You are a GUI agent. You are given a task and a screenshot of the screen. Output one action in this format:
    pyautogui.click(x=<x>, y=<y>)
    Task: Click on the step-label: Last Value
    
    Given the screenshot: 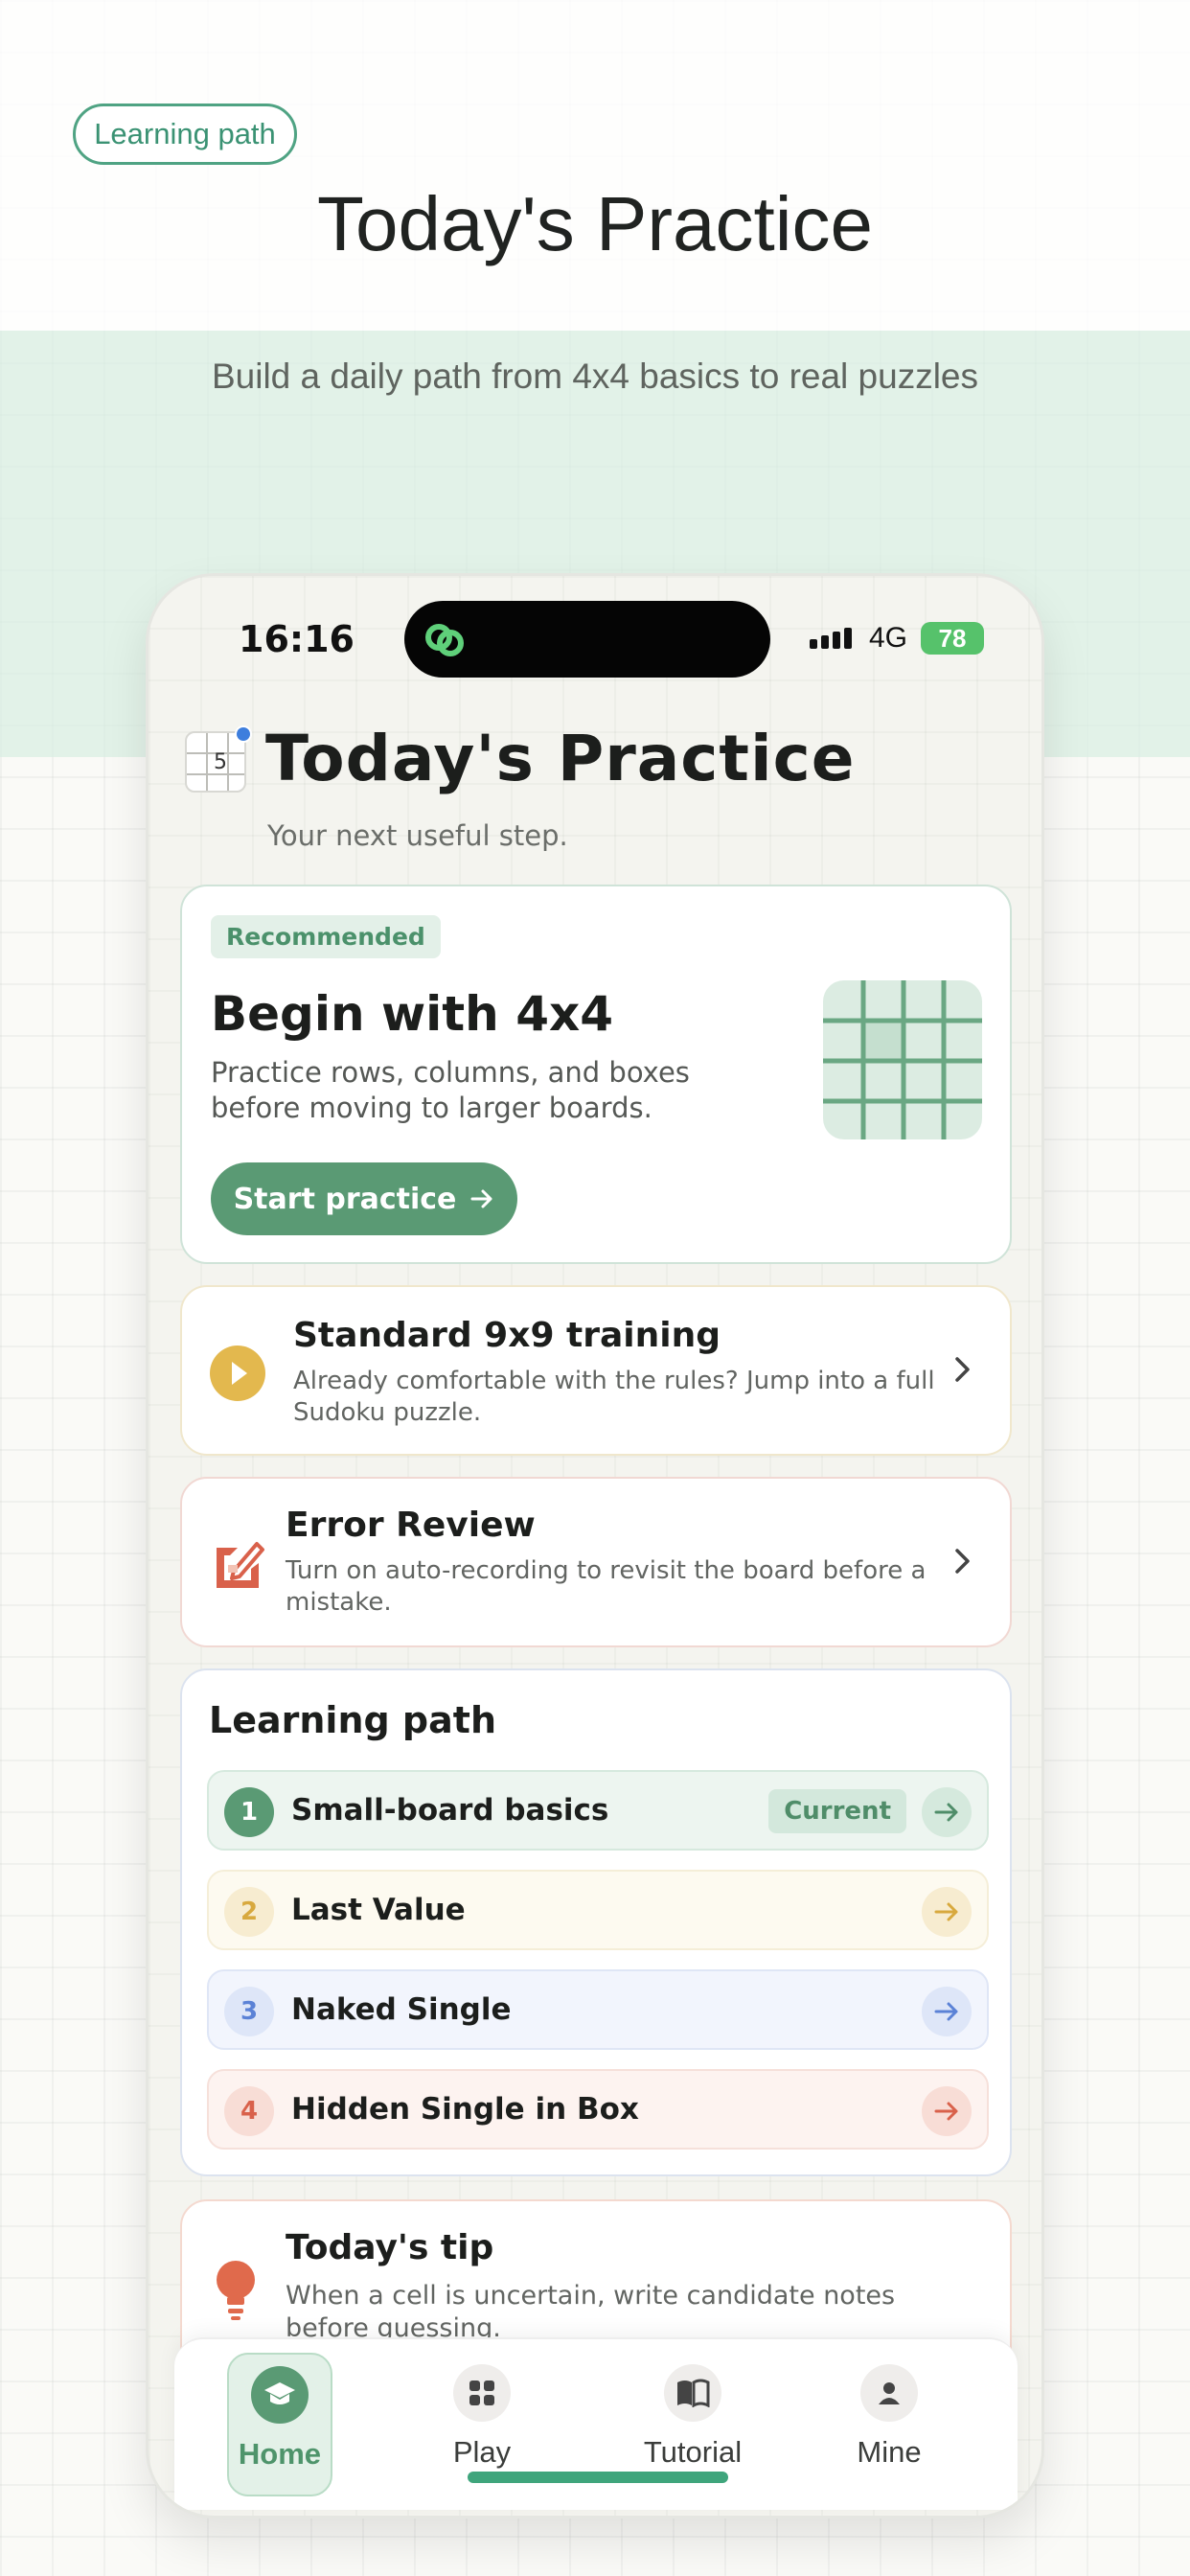 What is the action you would take?
    pyautogui.click(x=379, y=1910)
    